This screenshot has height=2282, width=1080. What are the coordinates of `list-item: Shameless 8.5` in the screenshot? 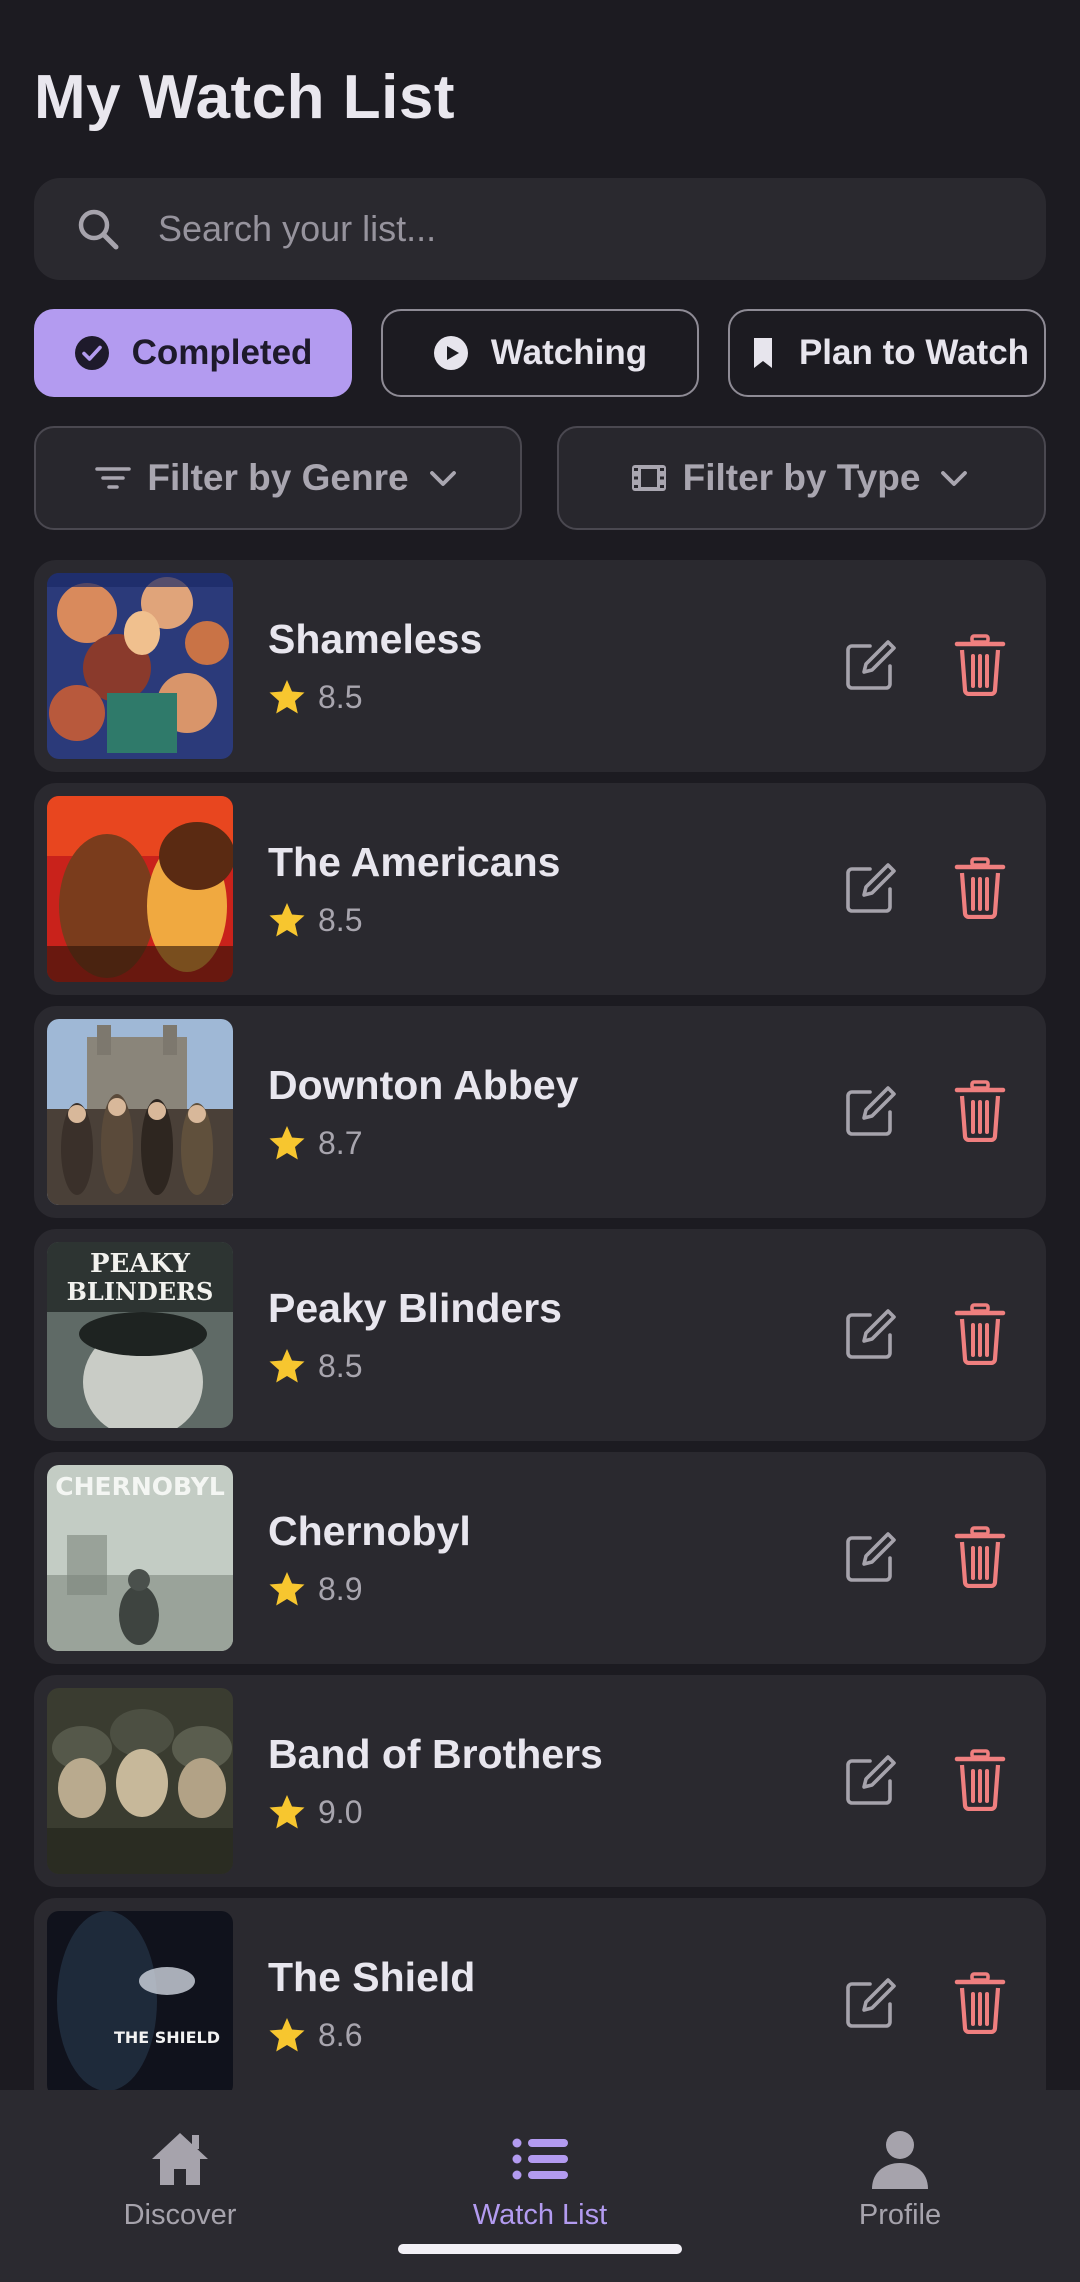 It's located at (540, 666).